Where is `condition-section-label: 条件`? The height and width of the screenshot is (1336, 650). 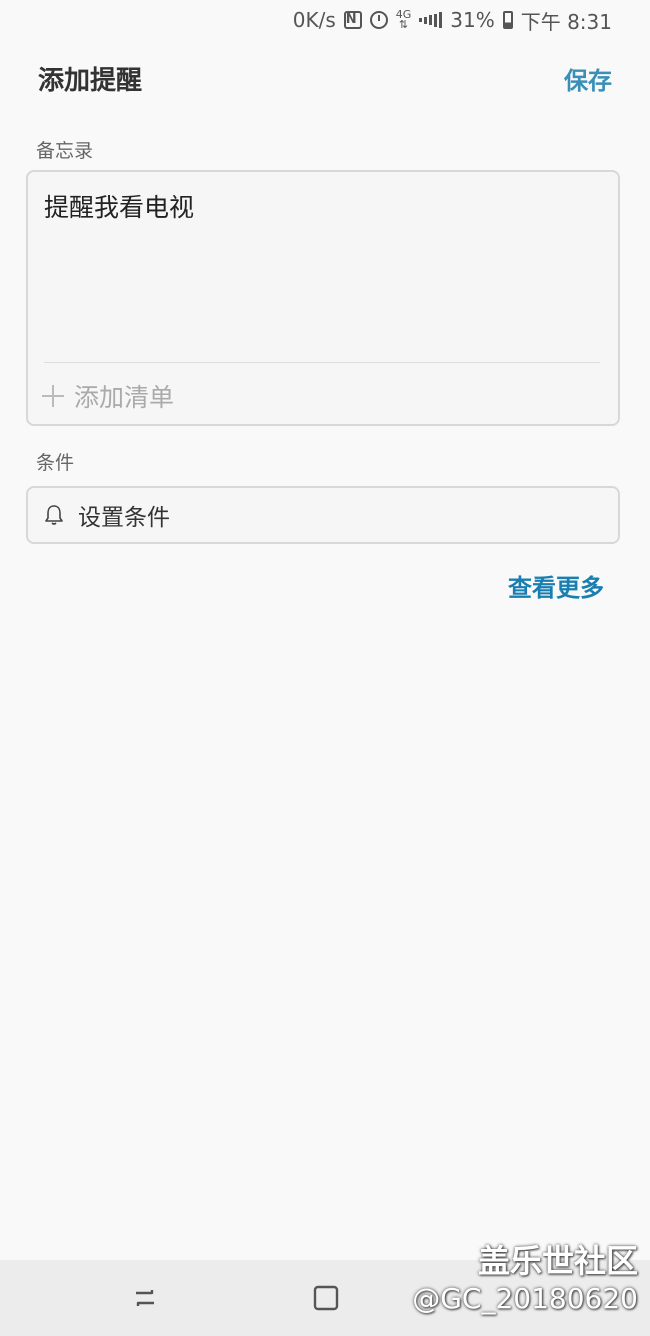 condition-section-label: 条件 is located at coordinates (55, 463).